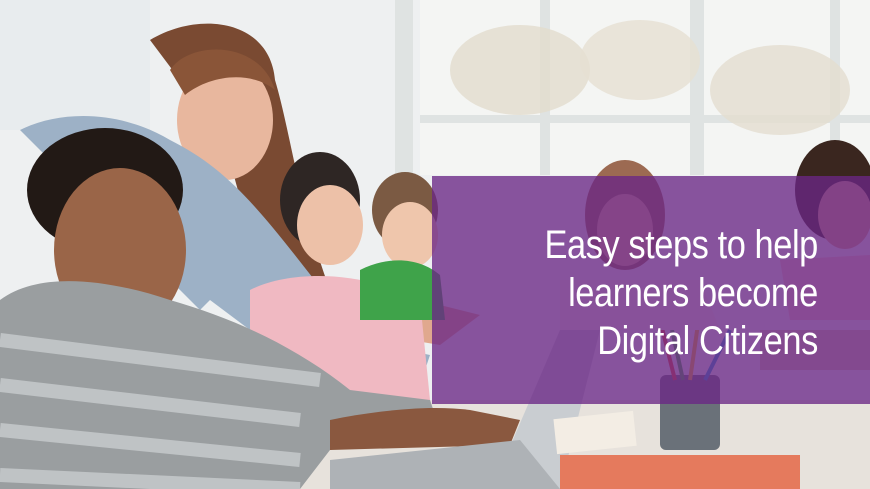  What do you see at coordinates (681, 245) in the screenshot?
I see `headline-line: Easy steps to help` at bounding box center [681, 245].